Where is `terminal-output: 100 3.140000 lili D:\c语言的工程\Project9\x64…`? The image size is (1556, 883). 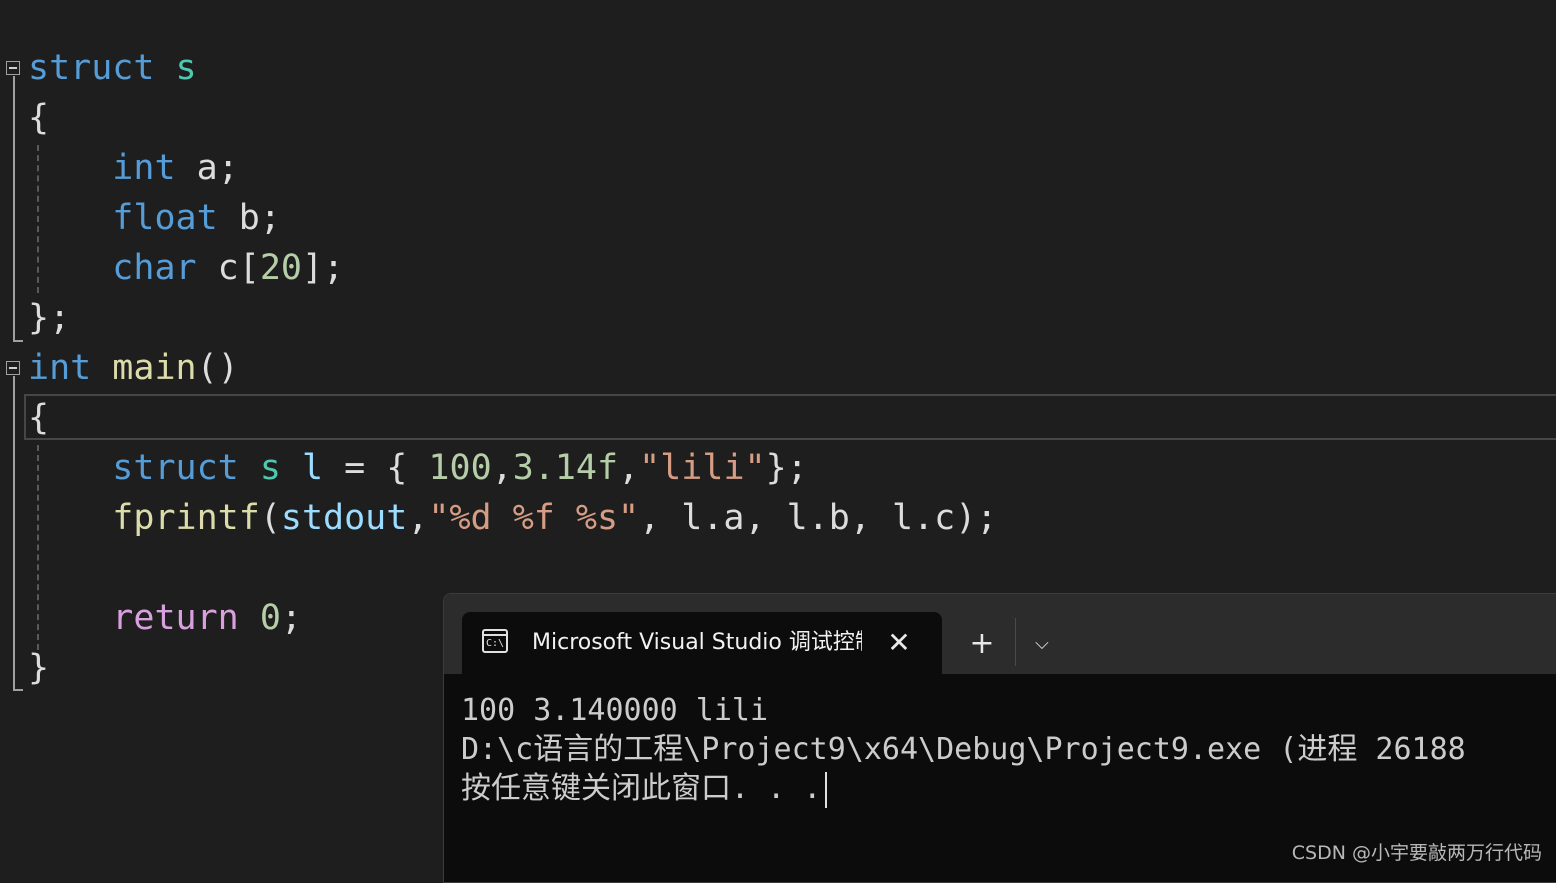 terminal-output: 100 3.140000 lili D:\c语言的工程\Project9\x64… is located at coordinates (1008, 749).